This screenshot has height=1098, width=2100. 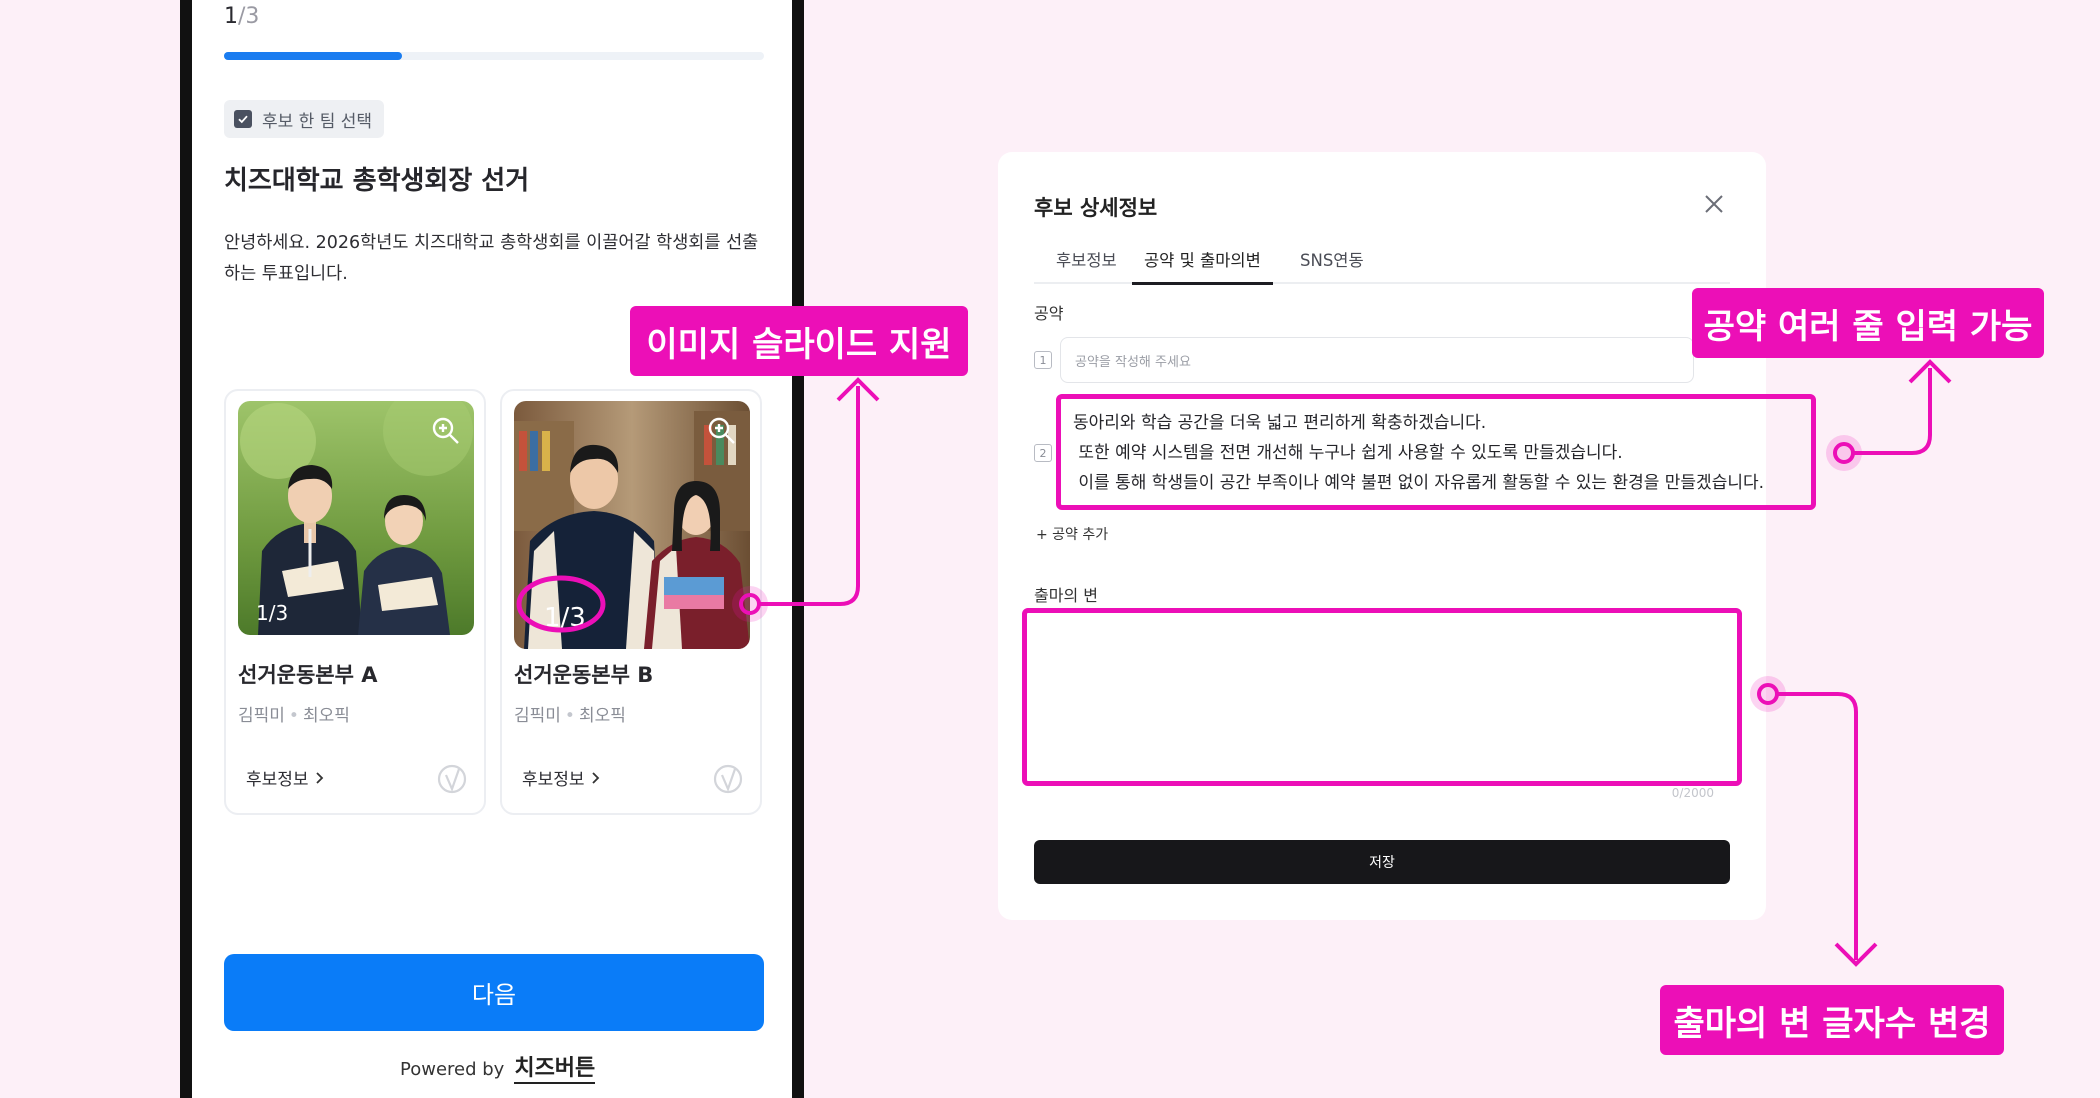 I want to click on progress-bar, so click(x=494, y=56).